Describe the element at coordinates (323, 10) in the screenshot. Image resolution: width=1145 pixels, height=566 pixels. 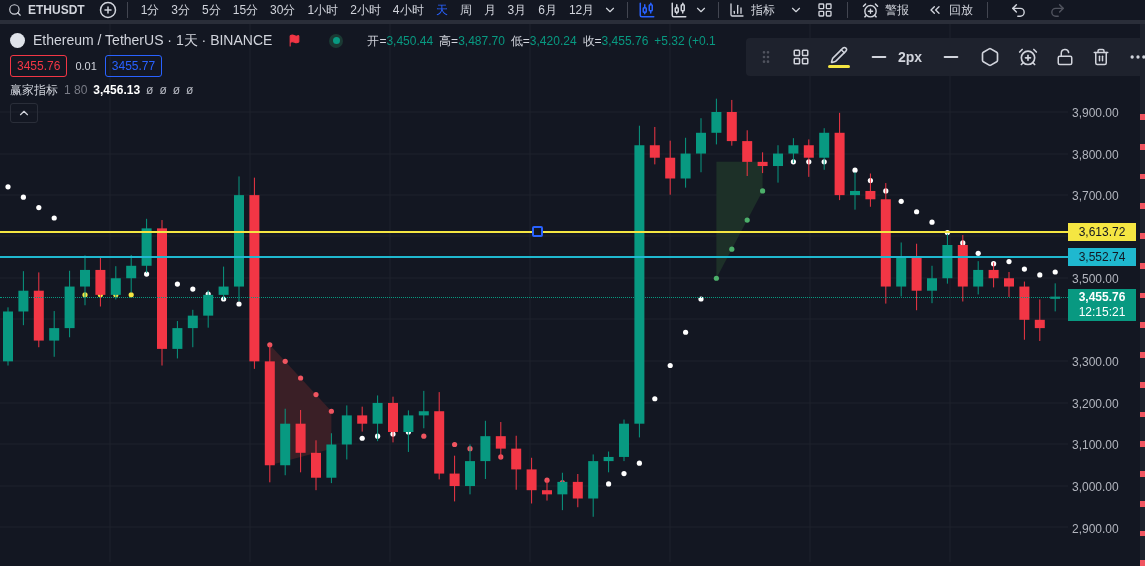
I see `interval-tab: 1小时` at that location.